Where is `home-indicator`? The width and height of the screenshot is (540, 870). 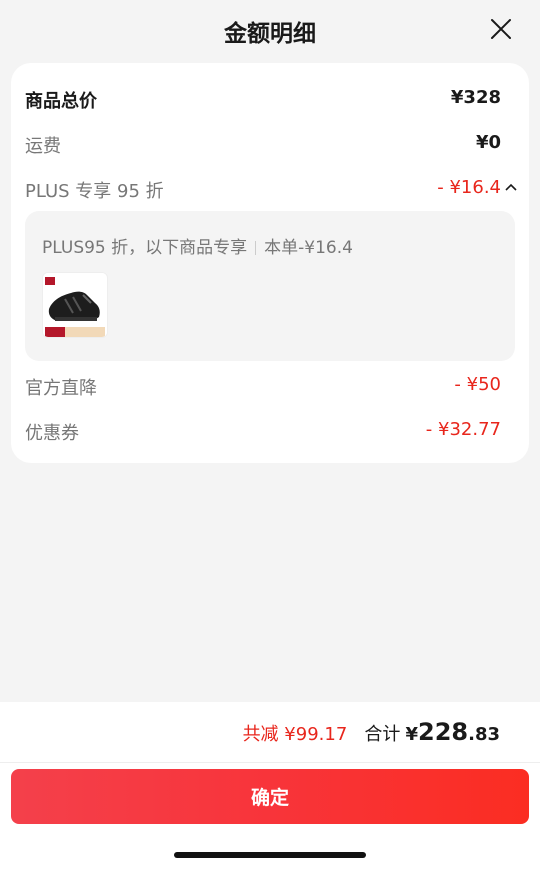 home-indicator is located at coordinates (270, 855).